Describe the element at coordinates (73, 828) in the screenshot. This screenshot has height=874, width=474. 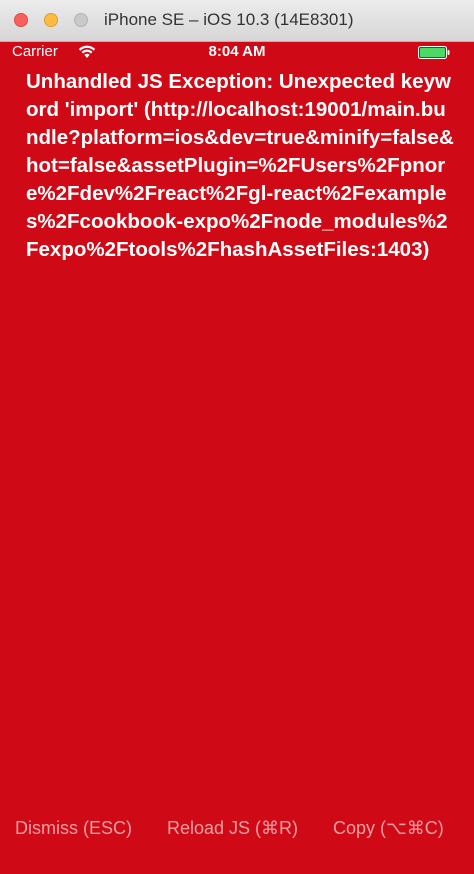
I see `dismiss-button: Dismiss (ESC)` at that location.